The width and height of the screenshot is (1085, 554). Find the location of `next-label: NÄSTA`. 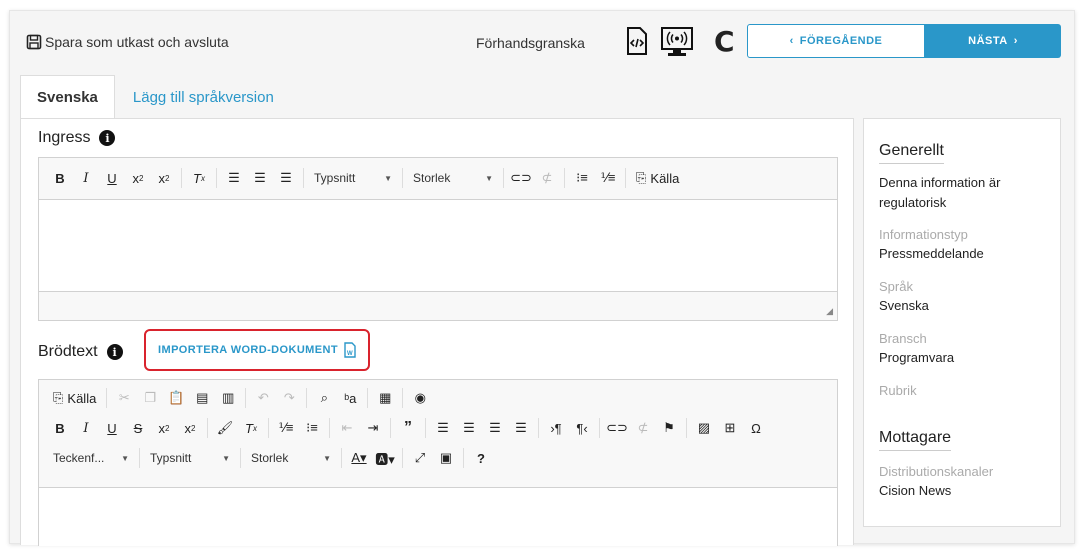

next-label: NÄSTA is located at coordinates (988, 41).